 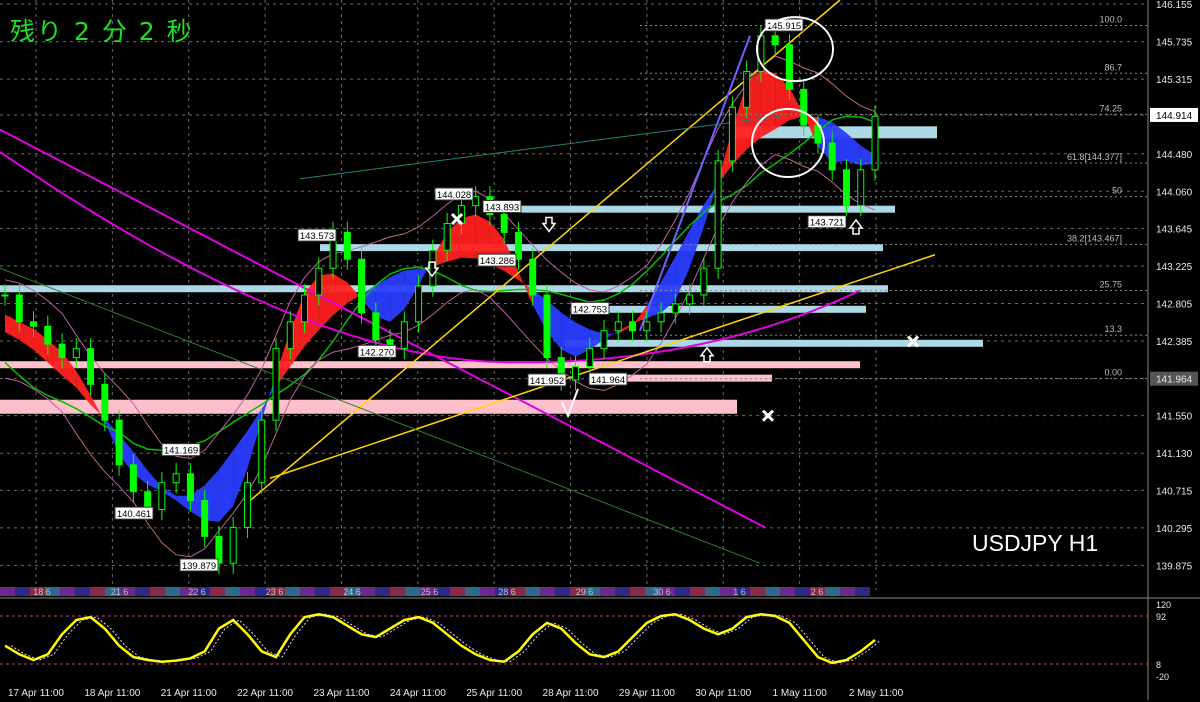 I want to click on y-tick-label: 139.875, so click(x=1174, y=566).